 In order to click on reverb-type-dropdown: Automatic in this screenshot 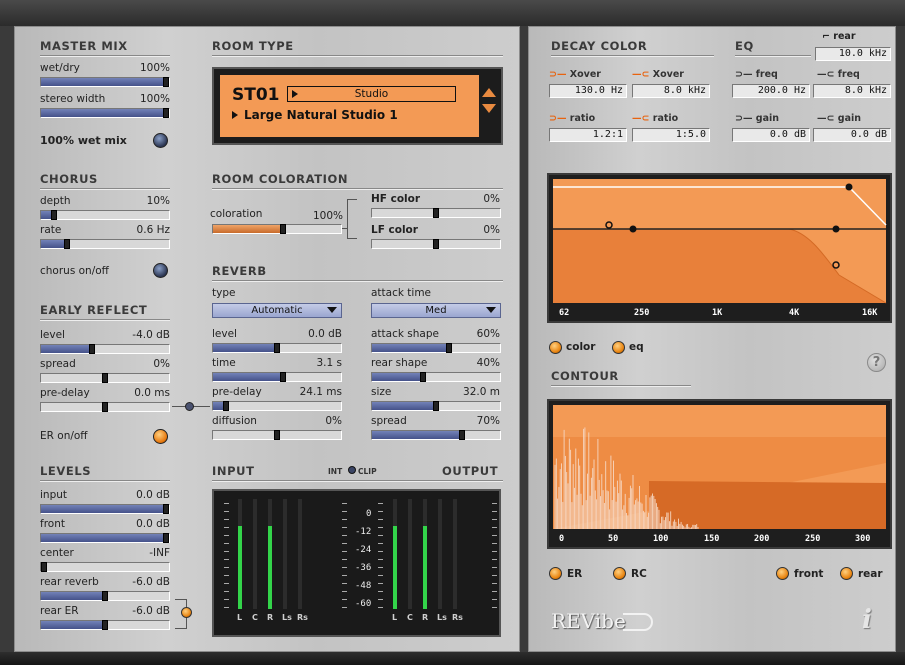, I will do `click(277, 310)`.